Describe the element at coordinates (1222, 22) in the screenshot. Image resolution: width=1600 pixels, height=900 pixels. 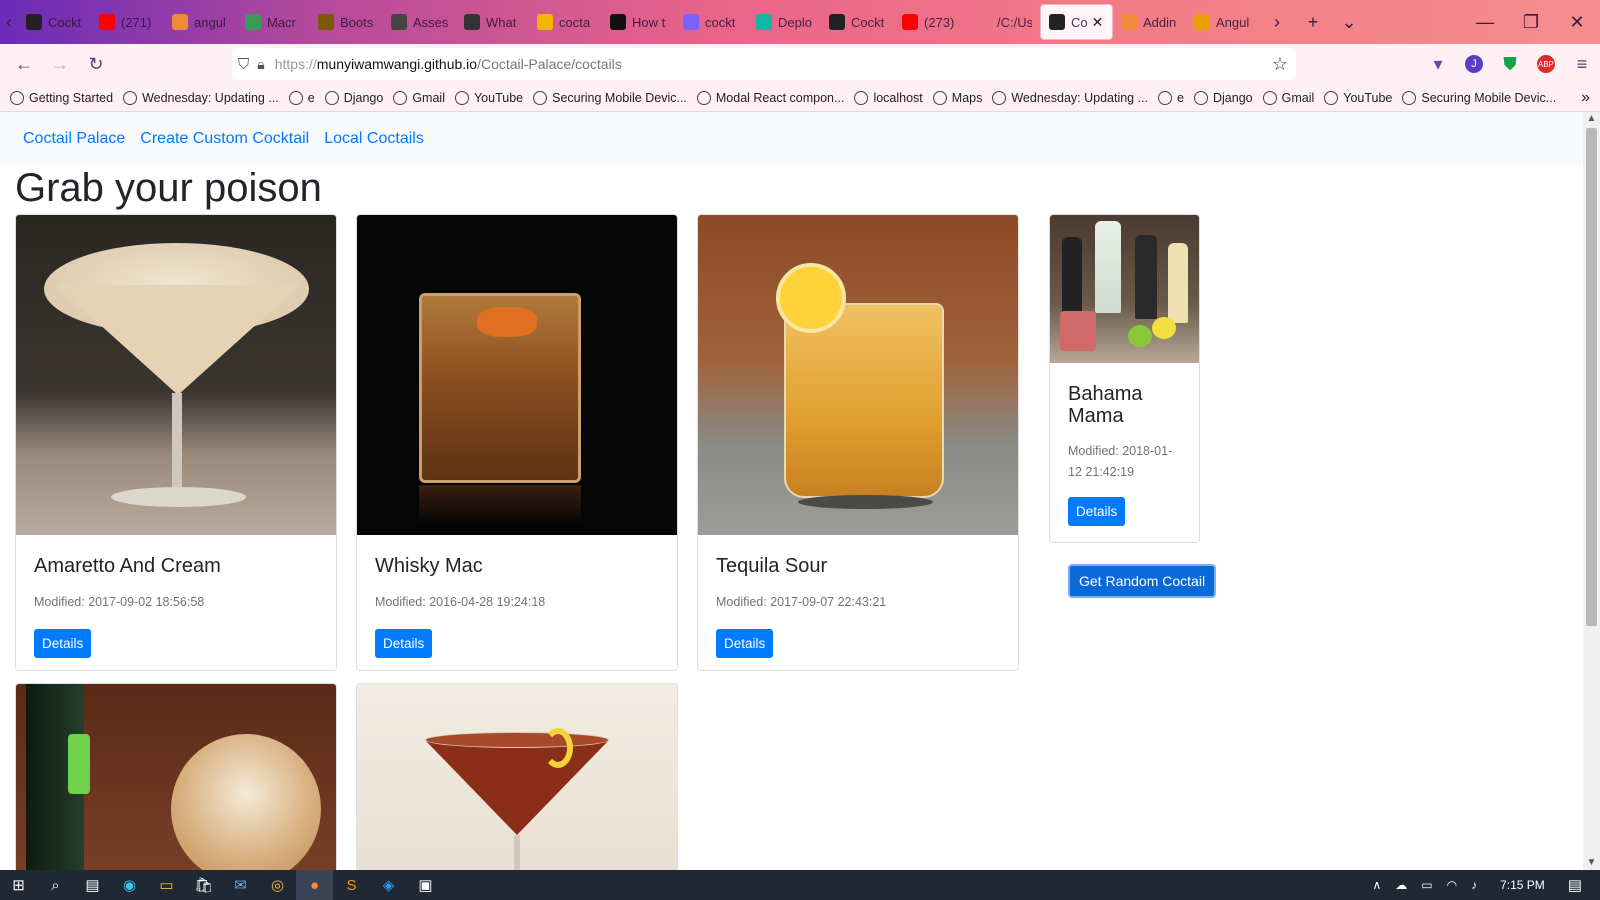
I see `browser-tab: Angul` at that location.